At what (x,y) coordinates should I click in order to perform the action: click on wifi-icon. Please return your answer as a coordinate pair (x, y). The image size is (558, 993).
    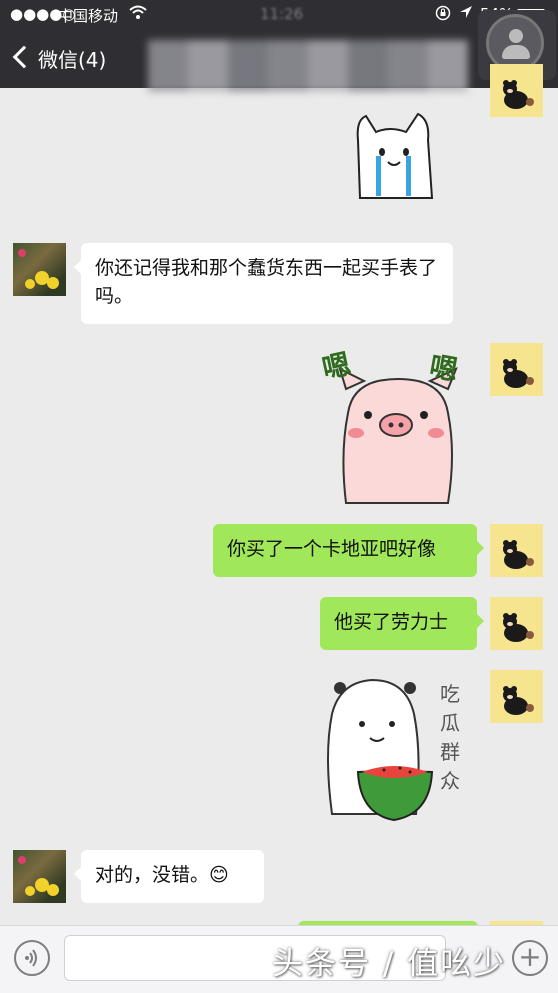
    Looking at the image, I should click on (138, 14).